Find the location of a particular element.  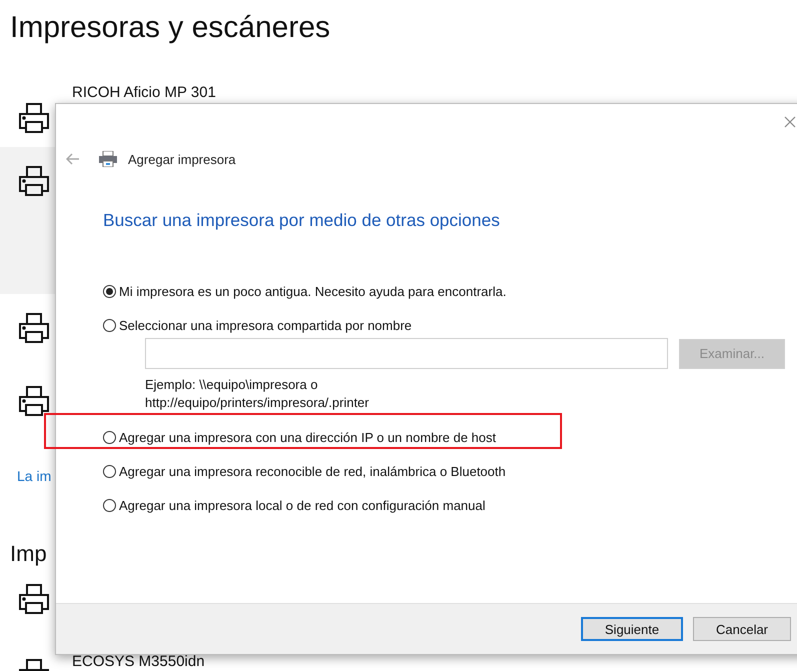

page-title: Impresoras y escáneres is located at coordinates (170, 27).